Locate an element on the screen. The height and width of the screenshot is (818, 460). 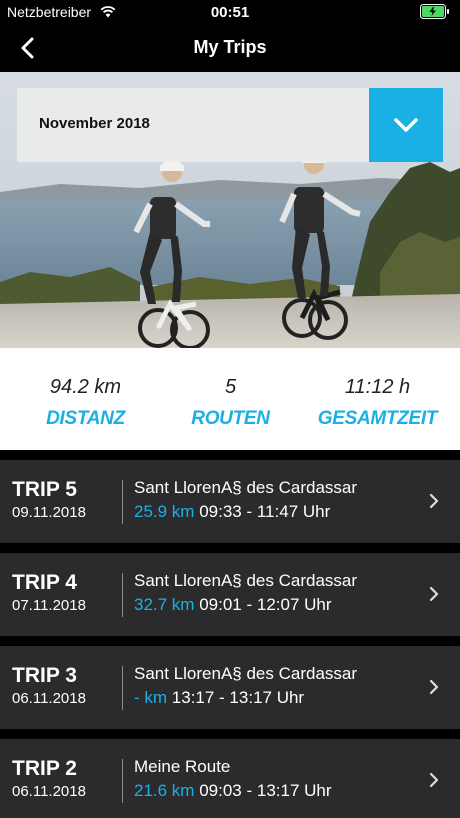
trip-time-range: 09:01 - 12:07 Uhr is located at coordinates (265, 604).